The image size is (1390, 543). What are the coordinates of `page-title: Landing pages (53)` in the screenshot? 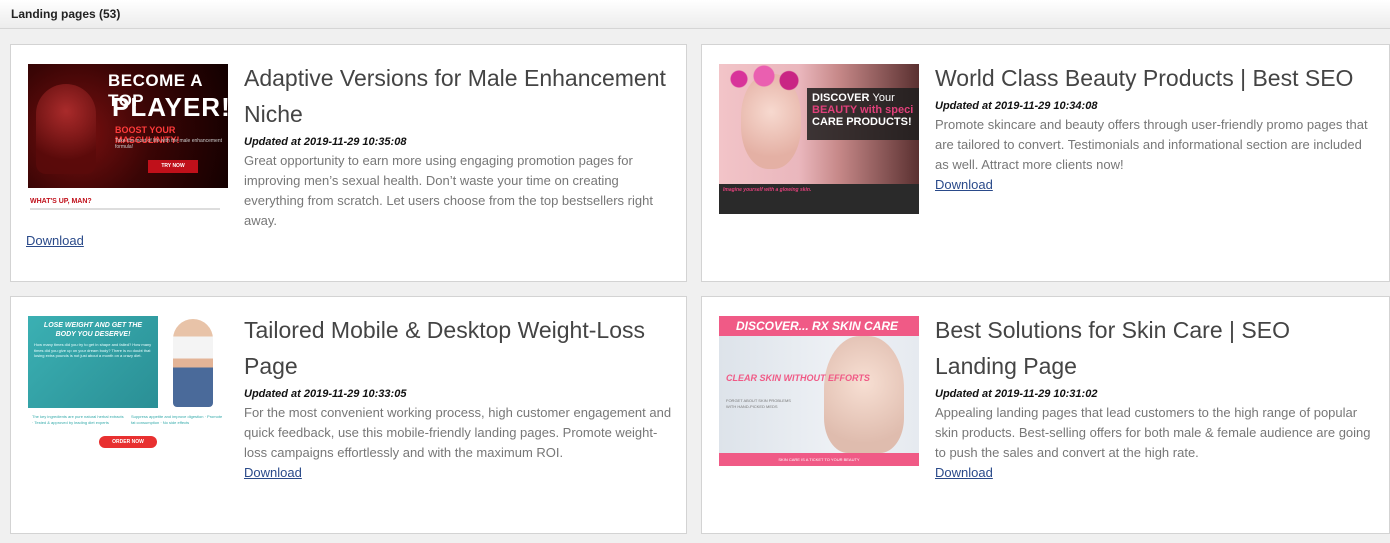 It's located at (66, 14).